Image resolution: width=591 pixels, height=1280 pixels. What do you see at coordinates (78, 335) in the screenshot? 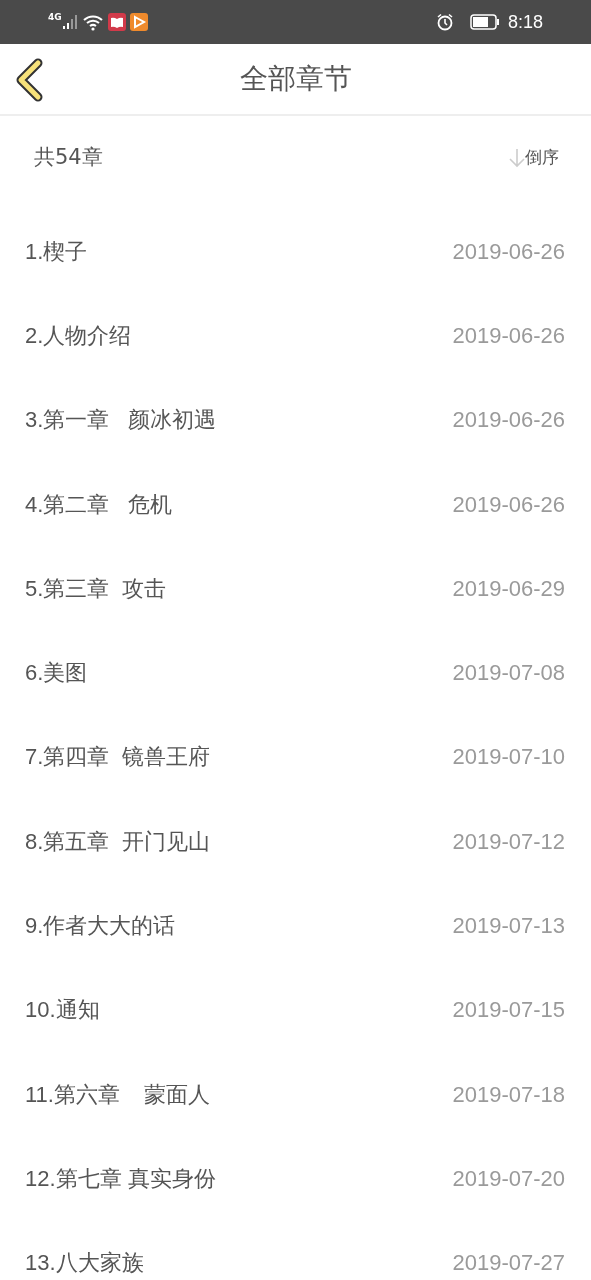
I see `chapter-title: 2.人物介绍` at bounding box center [78, 335].